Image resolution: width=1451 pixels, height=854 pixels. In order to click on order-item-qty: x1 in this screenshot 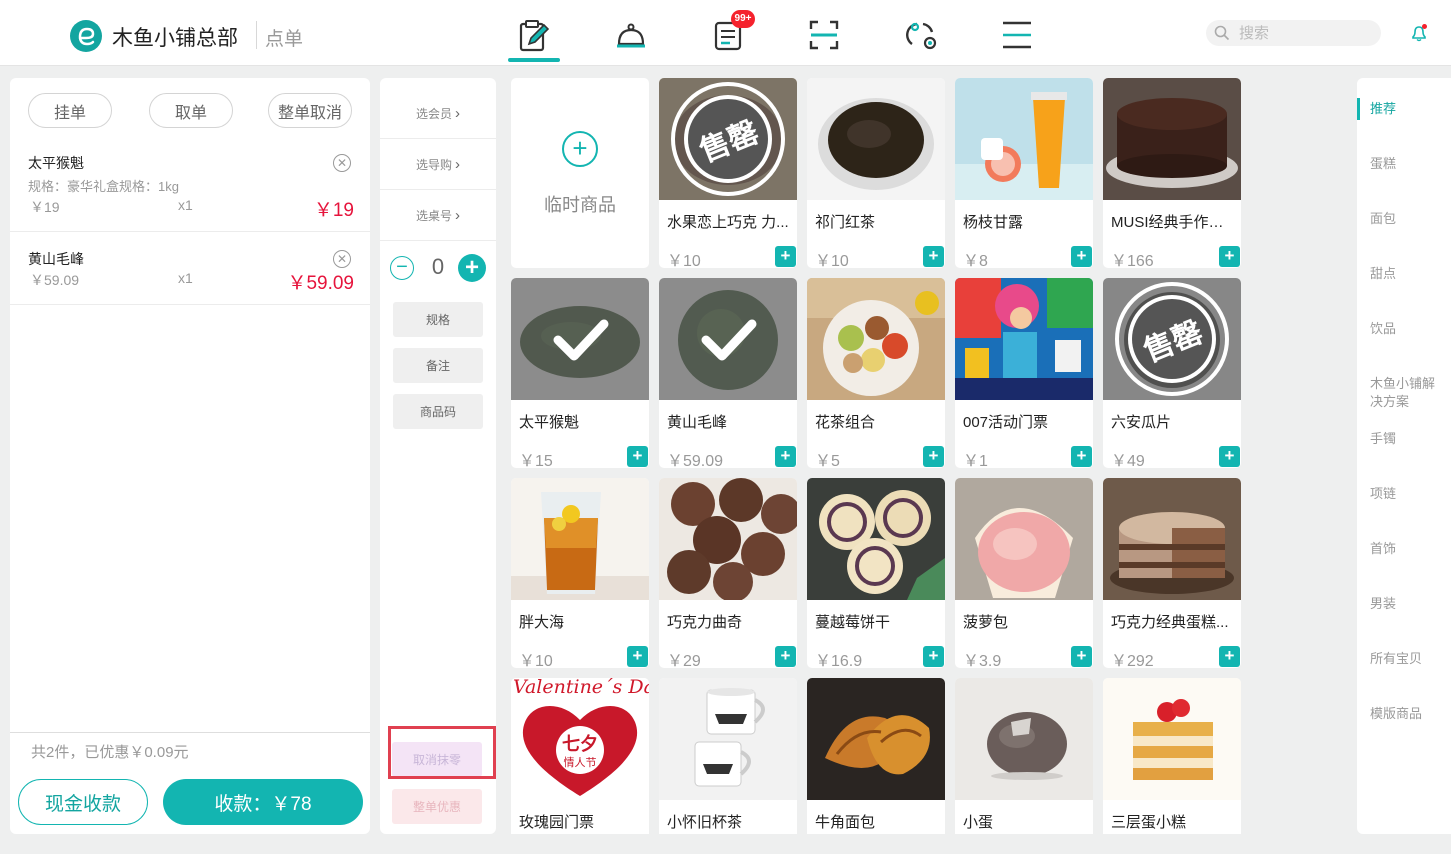, I will do `click(185, 205)`.